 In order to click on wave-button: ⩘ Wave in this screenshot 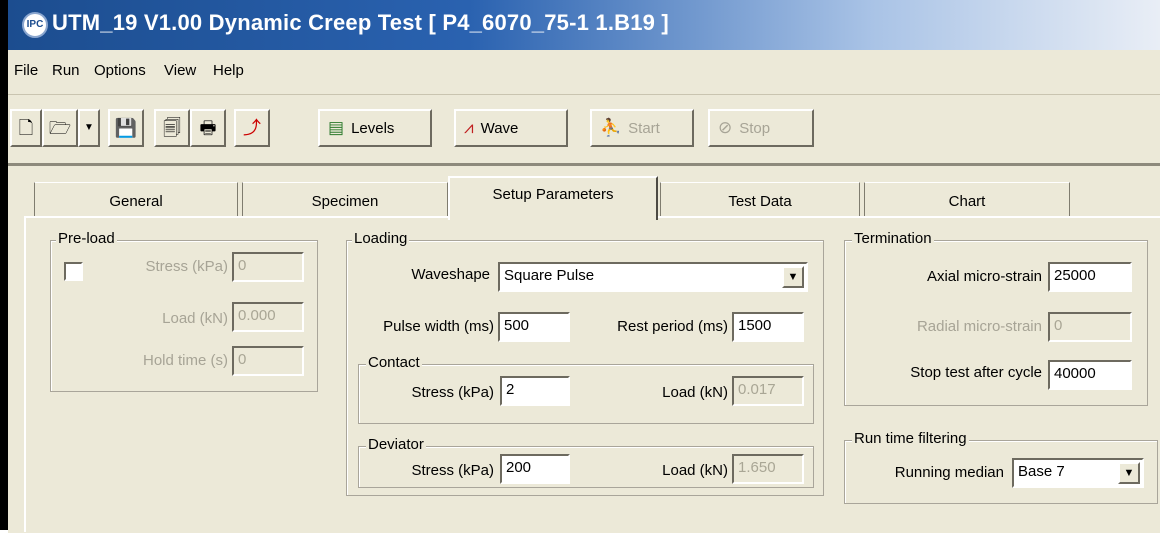, I will do `click(511, 128)`.